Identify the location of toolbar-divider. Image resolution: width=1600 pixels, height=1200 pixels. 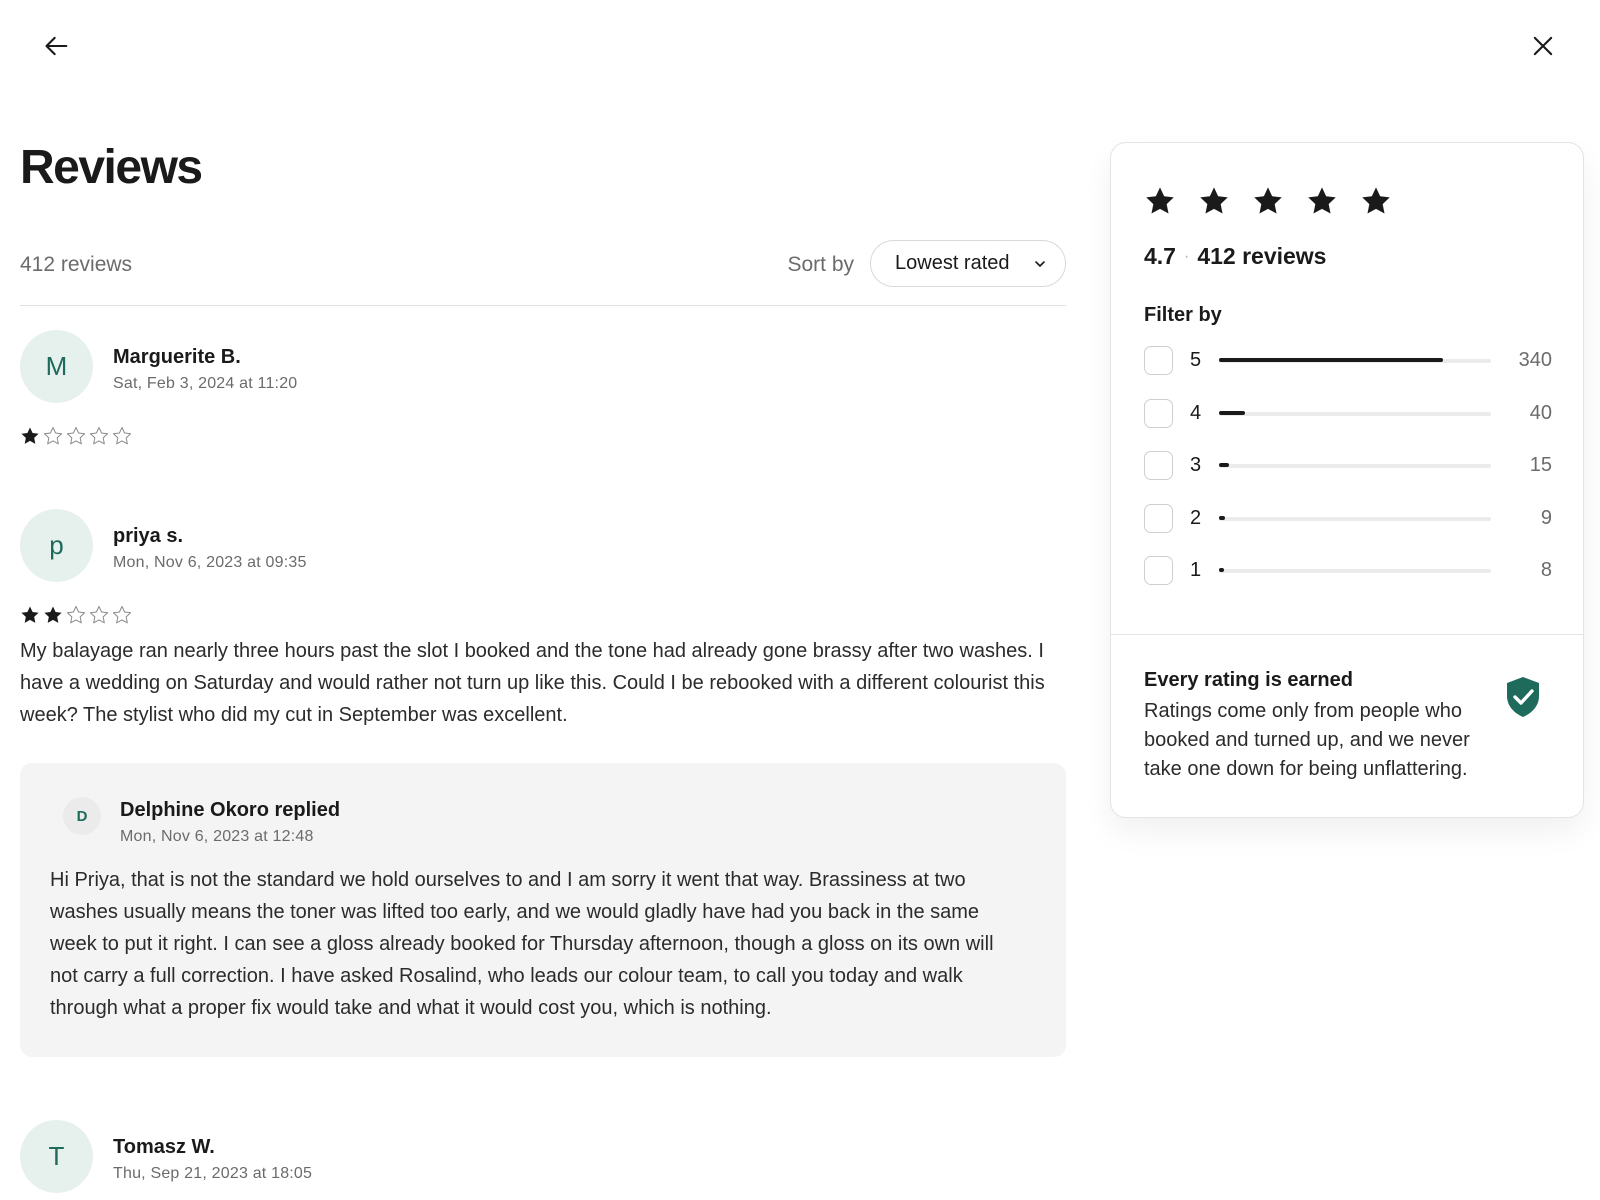
(543, 305).